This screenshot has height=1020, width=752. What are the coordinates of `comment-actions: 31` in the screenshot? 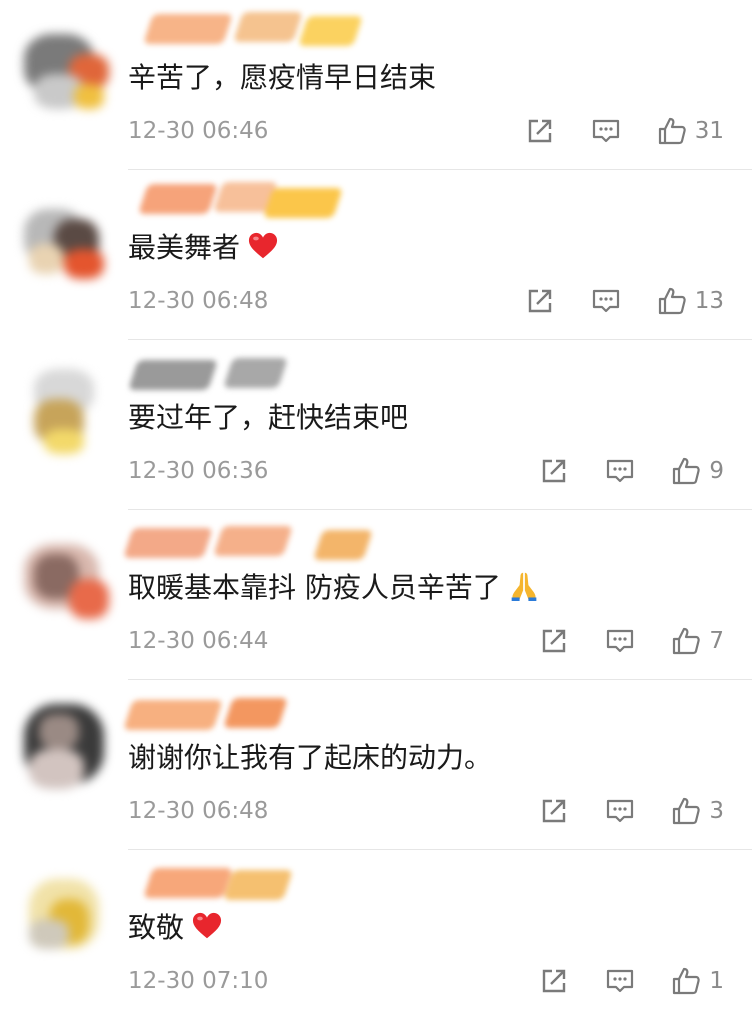 It's located at (624, 131).